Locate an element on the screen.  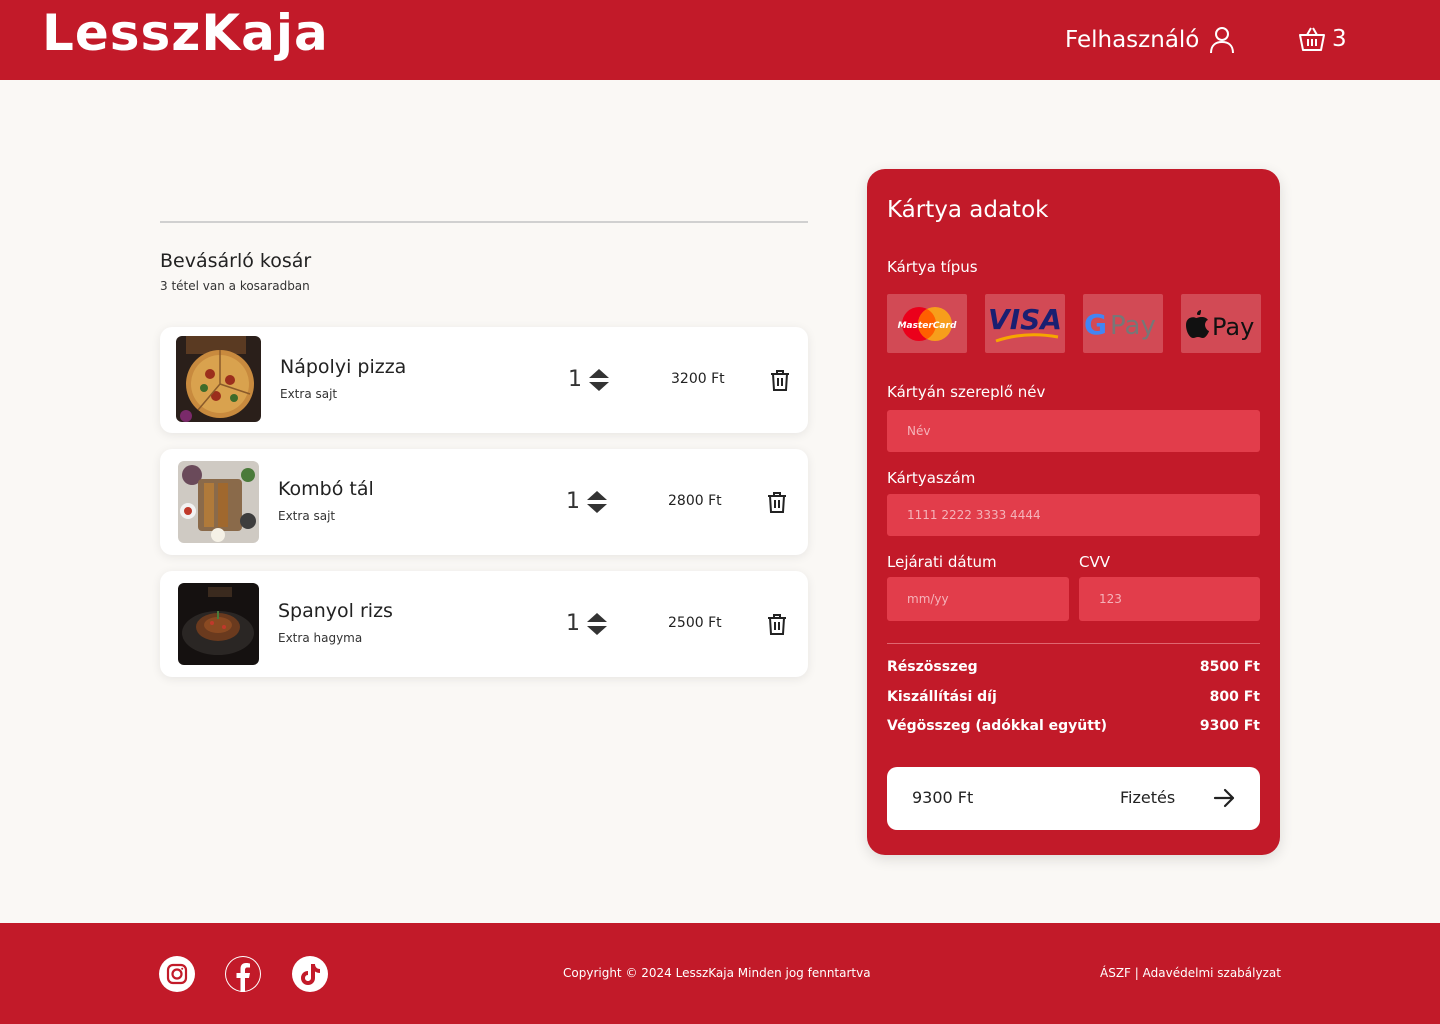
combo-platter-image is located at coordinates (218, 502).